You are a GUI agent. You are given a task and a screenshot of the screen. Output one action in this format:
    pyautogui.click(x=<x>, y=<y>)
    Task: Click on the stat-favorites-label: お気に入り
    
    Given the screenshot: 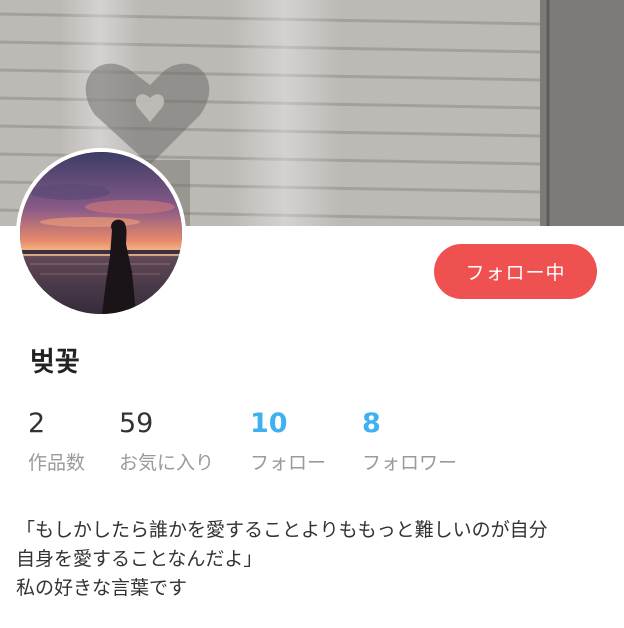 What is the action you would take?
    pyautogui.click(x=167, y=463)
    